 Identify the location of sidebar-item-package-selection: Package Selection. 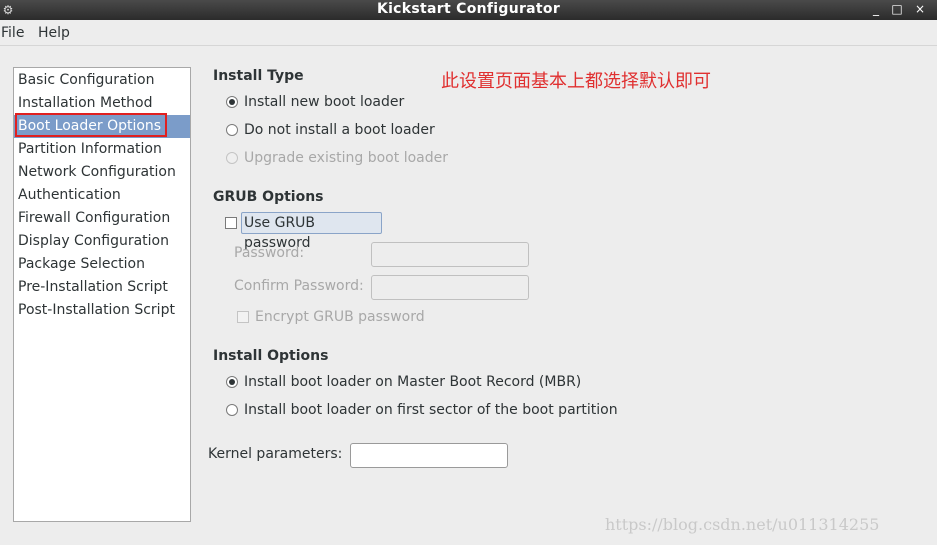
(102, 264).